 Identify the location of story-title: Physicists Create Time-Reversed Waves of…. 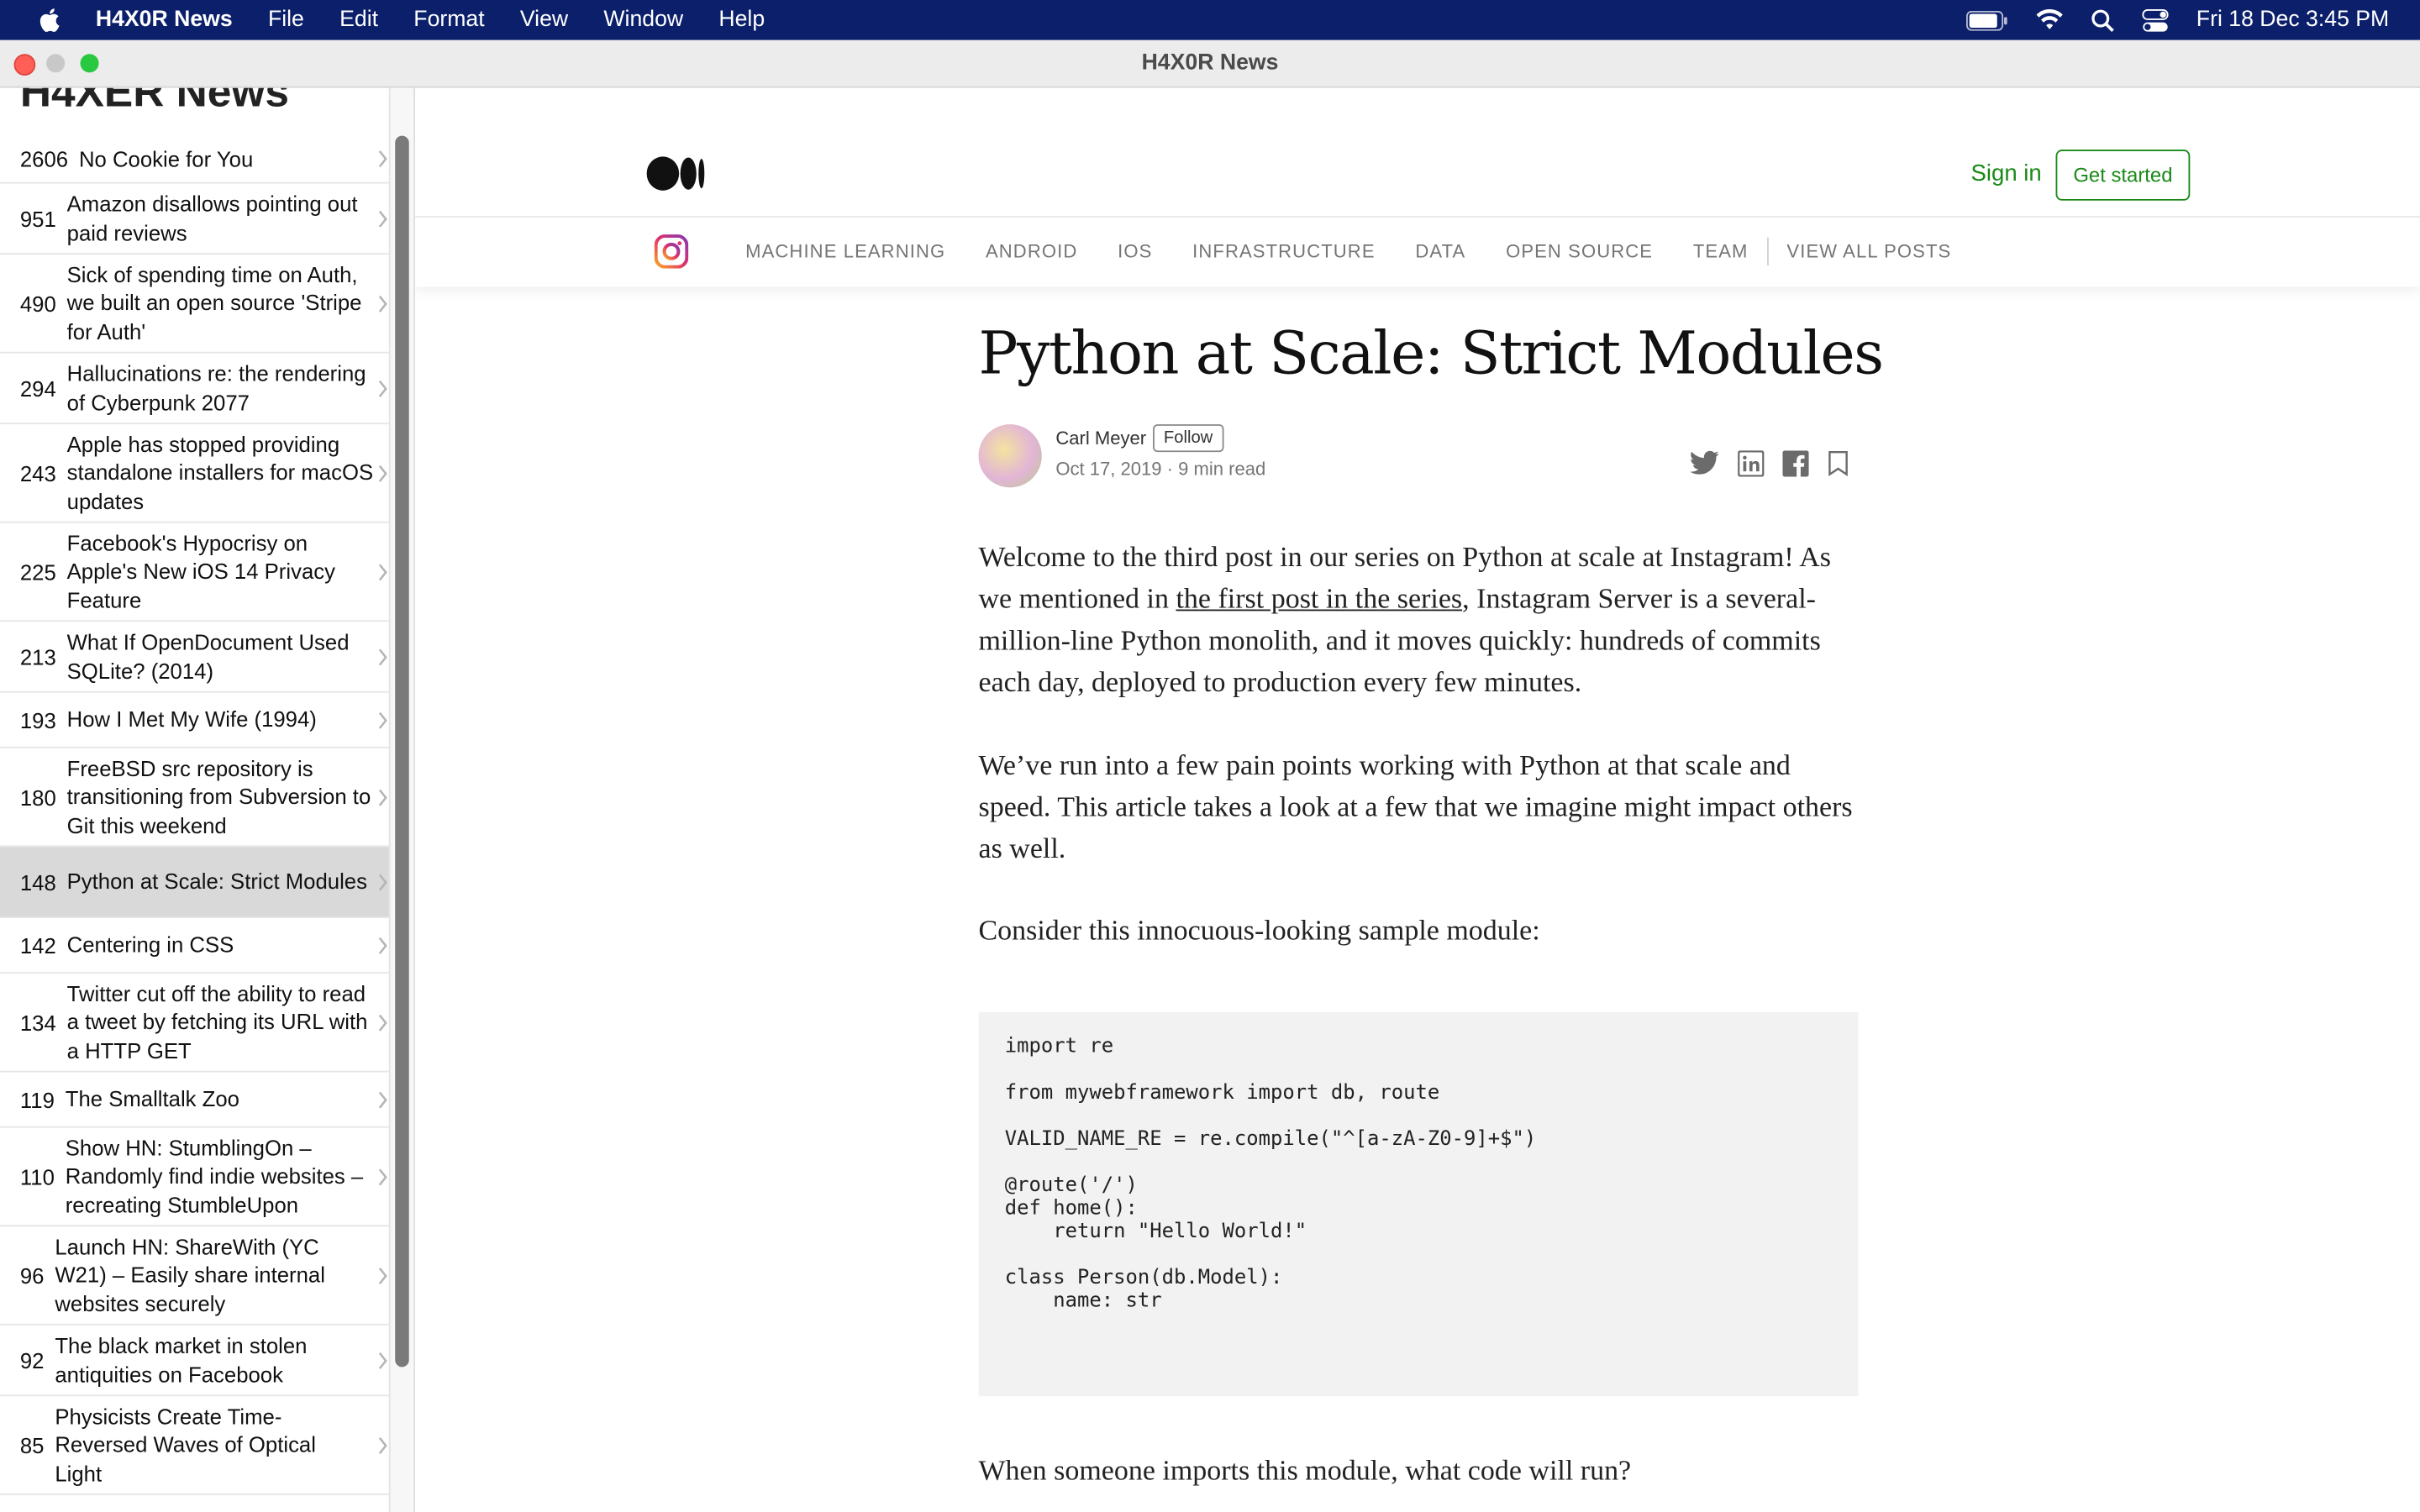
(185, 1445).